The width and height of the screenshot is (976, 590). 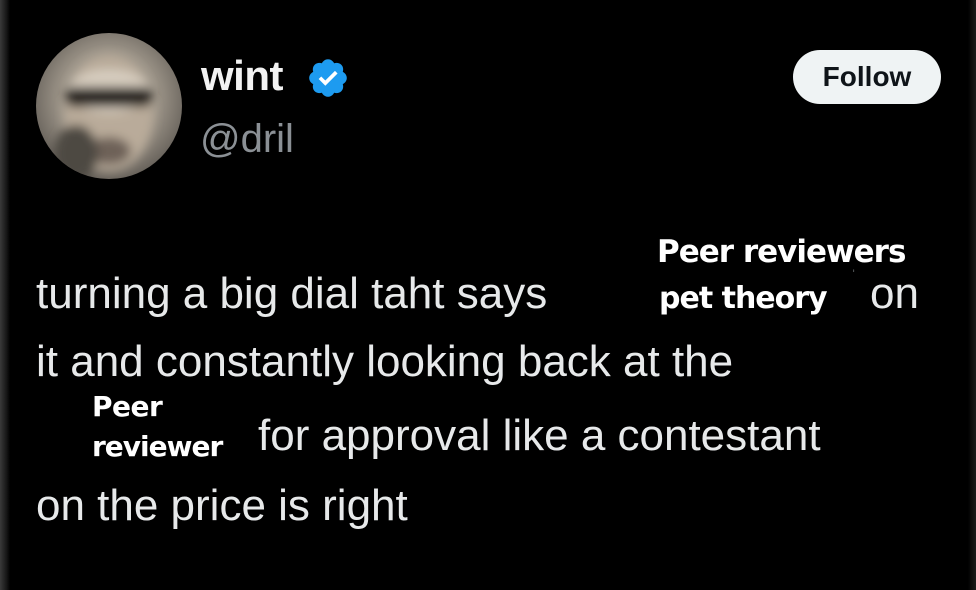 What do you see at coordinates (972, 295) in the screenshot?
I see `right-edge-shadow` at bounding box center [972, 295].